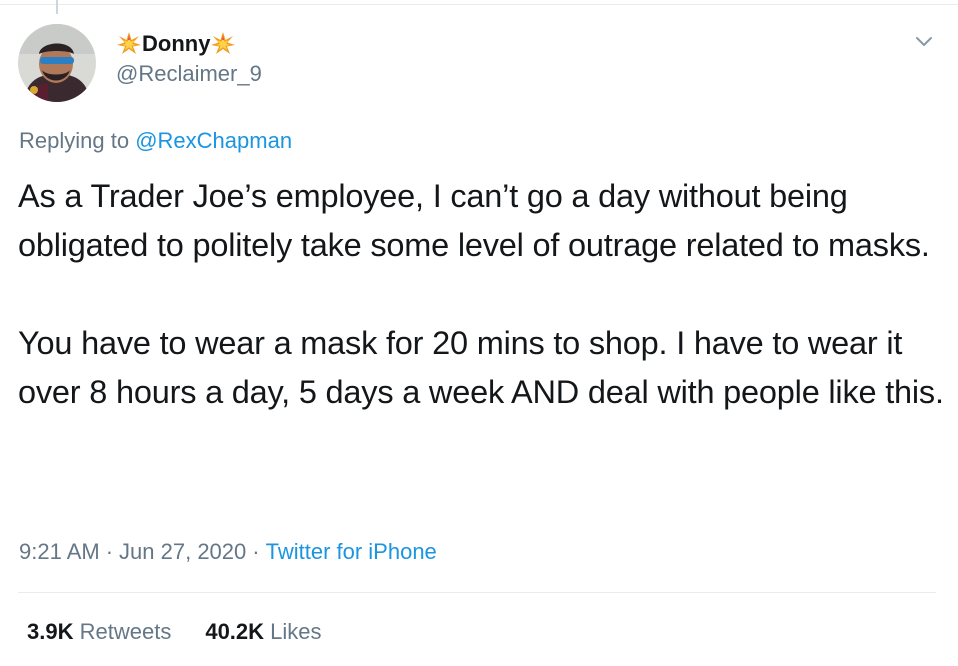 The height and width of the screenshot is (666, 958). Describe the element at coordinates (125, 631) in the screenshot. I see `retweets-label: Retweets` at that location.